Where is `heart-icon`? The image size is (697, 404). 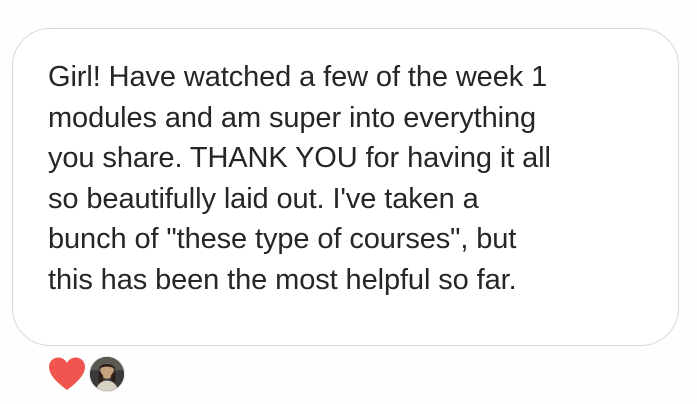
heart-icon is located at coordinates (67, 374).